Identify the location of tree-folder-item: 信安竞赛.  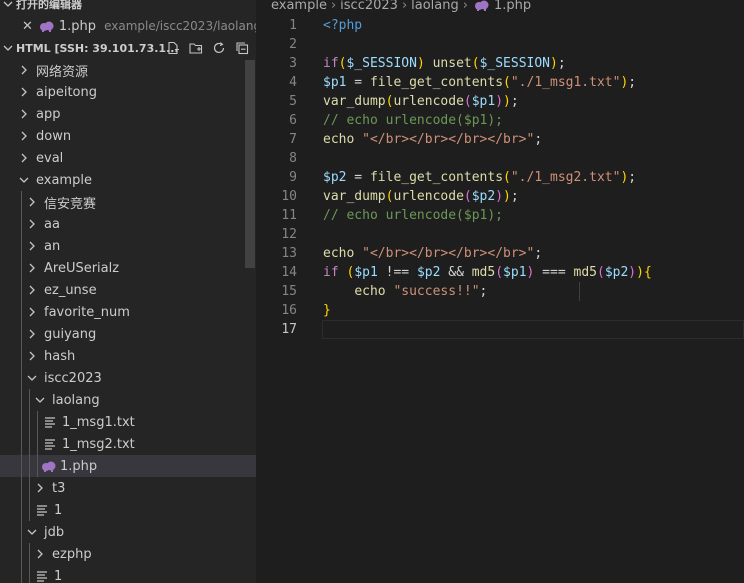
(128, 202).